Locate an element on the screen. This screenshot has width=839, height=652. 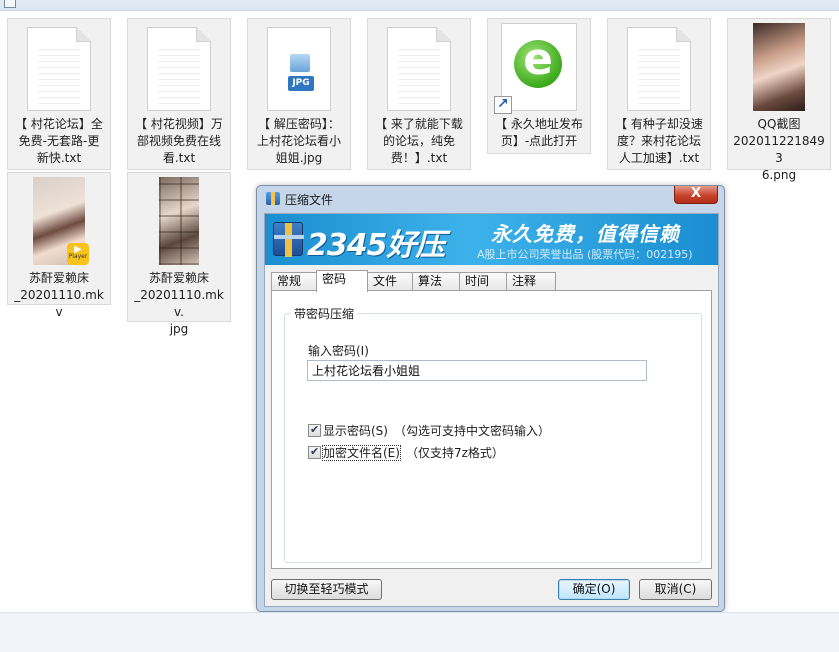
video-thumbnail: Player is located at coordinates (61, 221).